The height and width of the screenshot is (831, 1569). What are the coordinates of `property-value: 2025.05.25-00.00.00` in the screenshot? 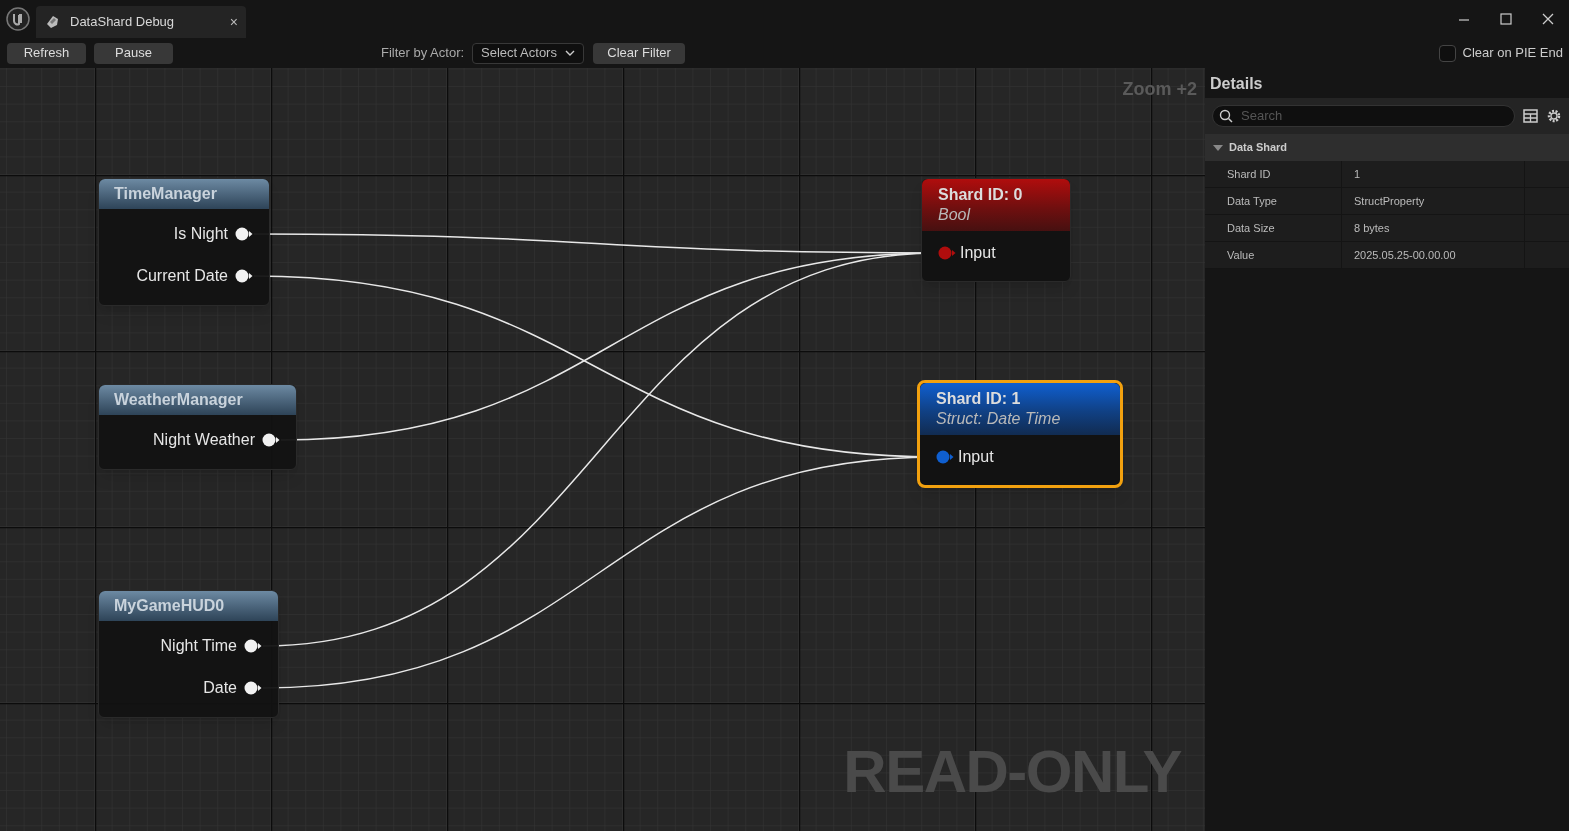 It's located at (1405, 255).